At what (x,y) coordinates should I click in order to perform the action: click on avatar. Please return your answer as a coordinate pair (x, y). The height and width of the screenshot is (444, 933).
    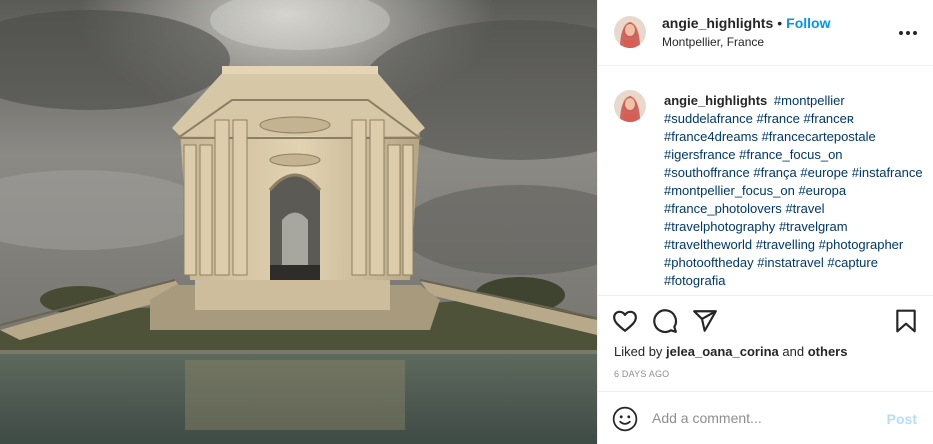
    Looking at the image, I should click on (630, 32).